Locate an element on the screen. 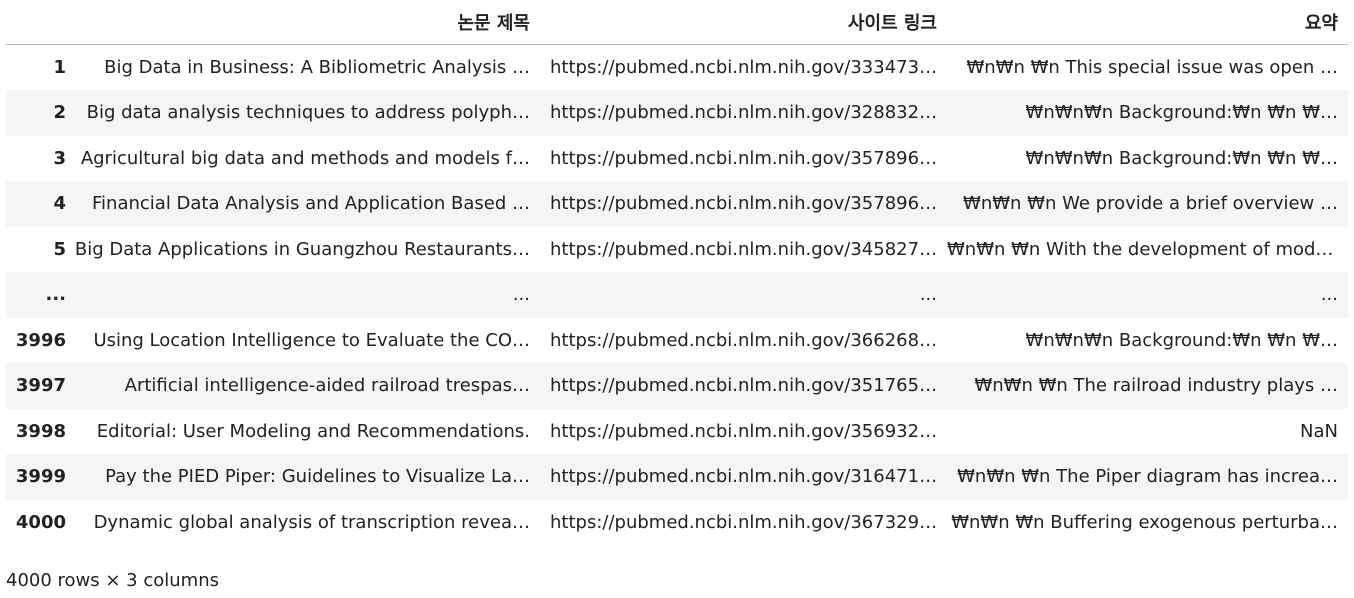 This screenshot has height=598, width=1354. row-index: 4000 is located at coordinates (40, 522).